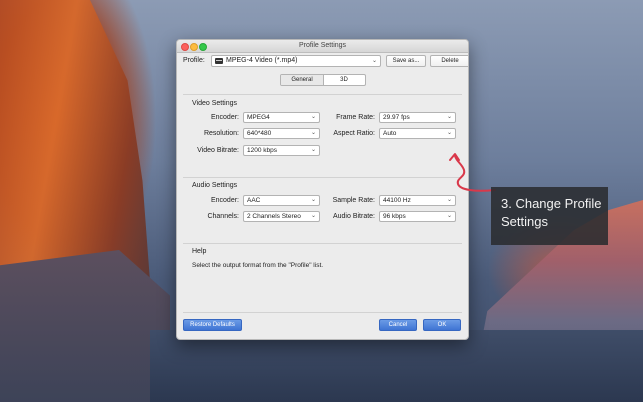 The image size is (643, 402). I want to click on aspect-ratio-value: Auto, so click(390, 133).